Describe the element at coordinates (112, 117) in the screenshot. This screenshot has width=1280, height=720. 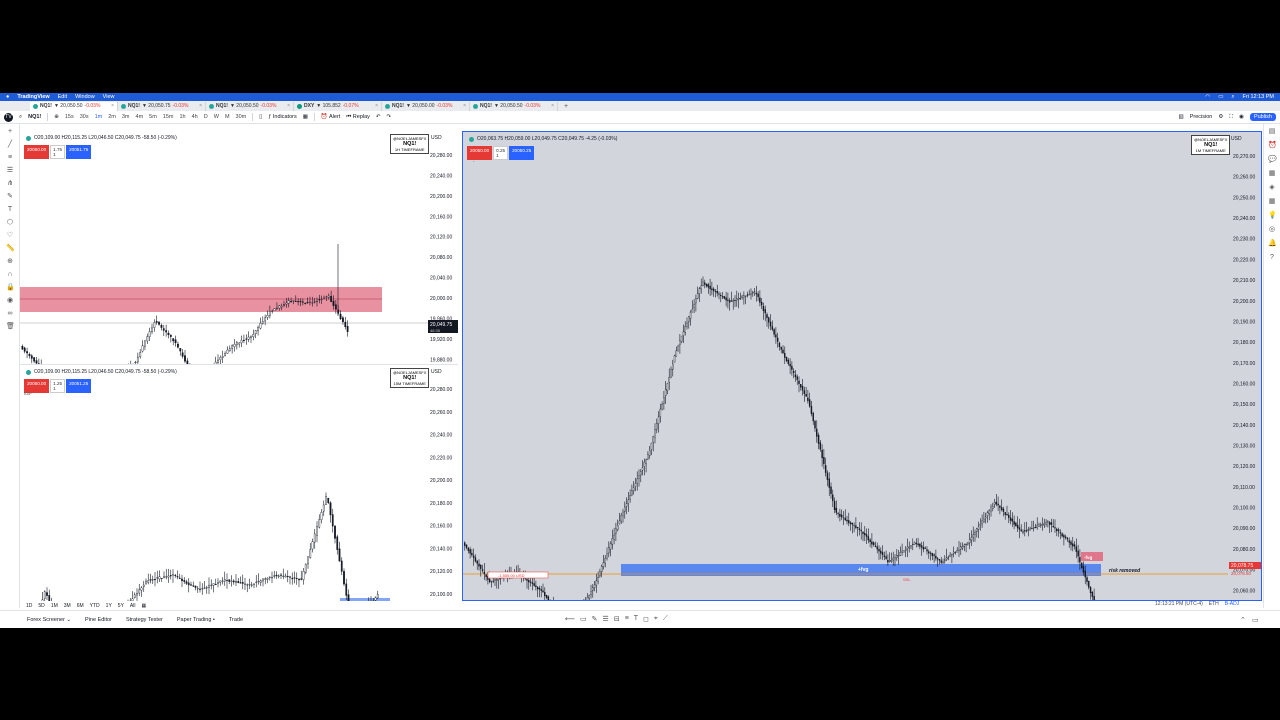
I see `interval-2m: 2m` at that location.